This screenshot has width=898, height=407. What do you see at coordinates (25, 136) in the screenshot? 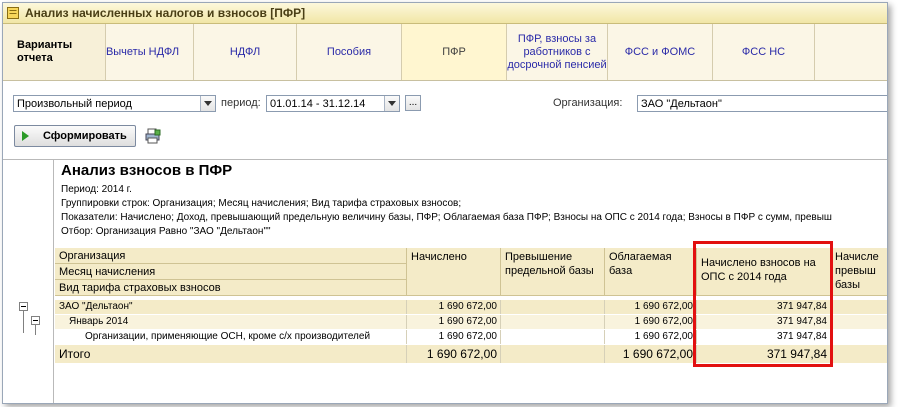
I see `play-icon` at bounding box center [25, 136].